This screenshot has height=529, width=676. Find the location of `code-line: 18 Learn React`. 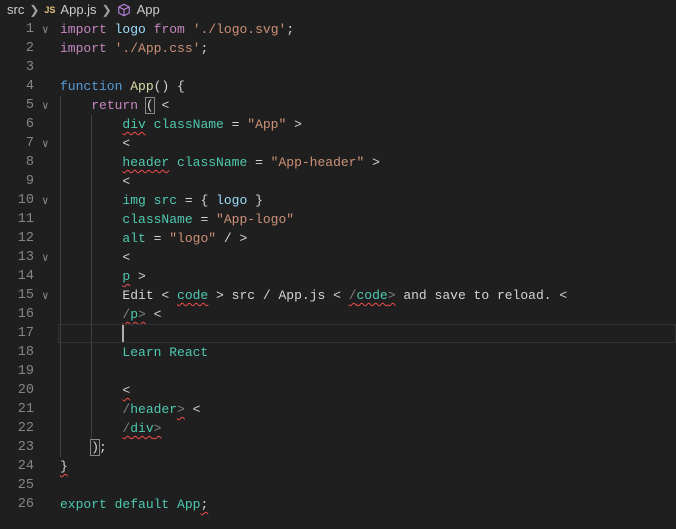

code-line: 18 Learn React is located at coordinates (338, 352).